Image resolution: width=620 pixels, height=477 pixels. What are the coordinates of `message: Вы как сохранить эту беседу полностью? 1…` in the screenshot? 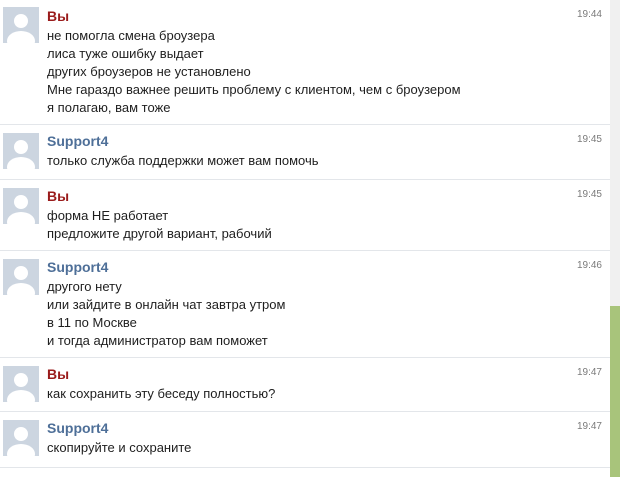 It's located at (305, 385).